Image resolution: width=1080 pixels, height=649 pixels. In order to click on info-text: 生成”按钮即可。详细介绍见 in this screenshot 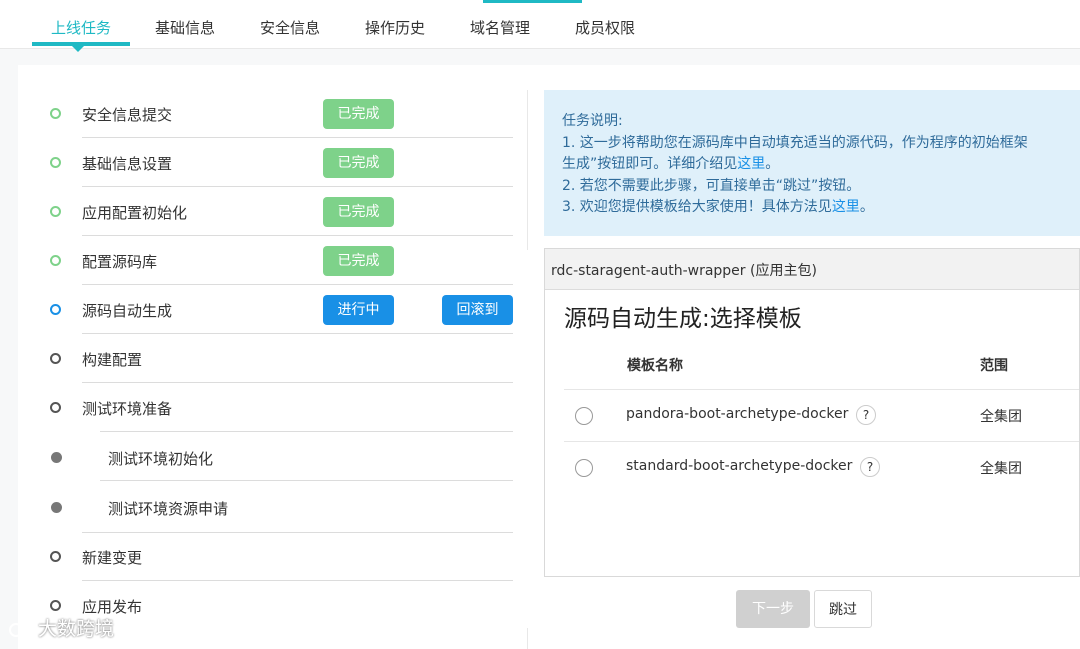, I will do `click(650, 164)`.